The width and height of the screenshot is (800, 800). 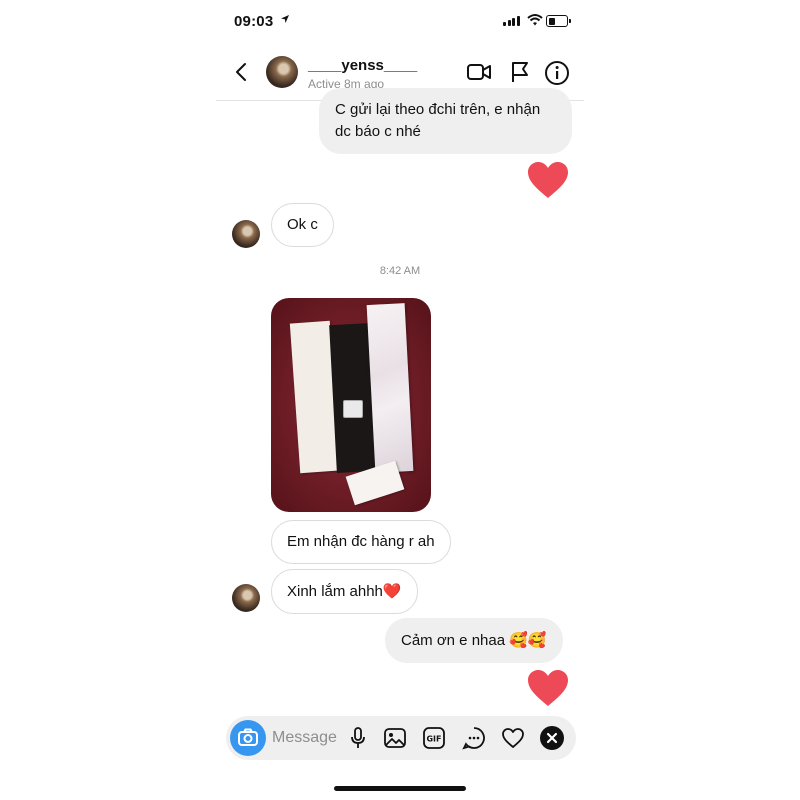 I want to click on close-icon, so click(x=552, y=738).